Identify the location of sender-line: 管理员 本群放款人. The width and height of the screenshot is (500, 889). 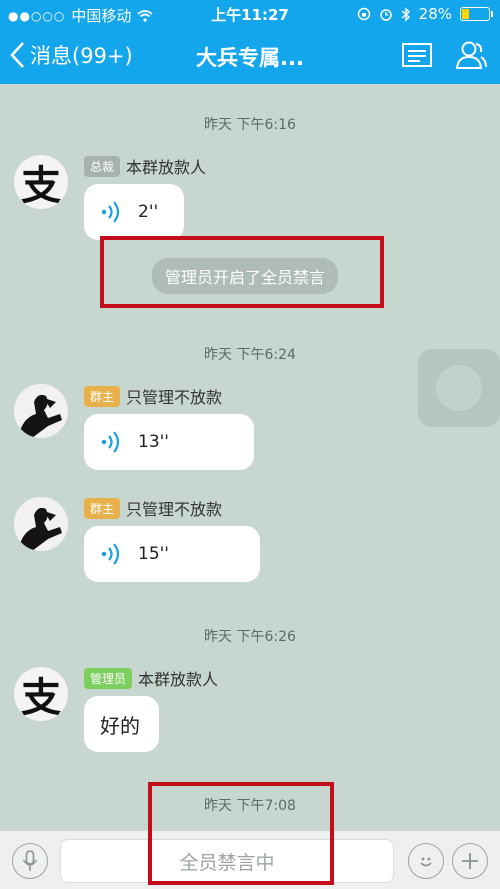
(151, 678).